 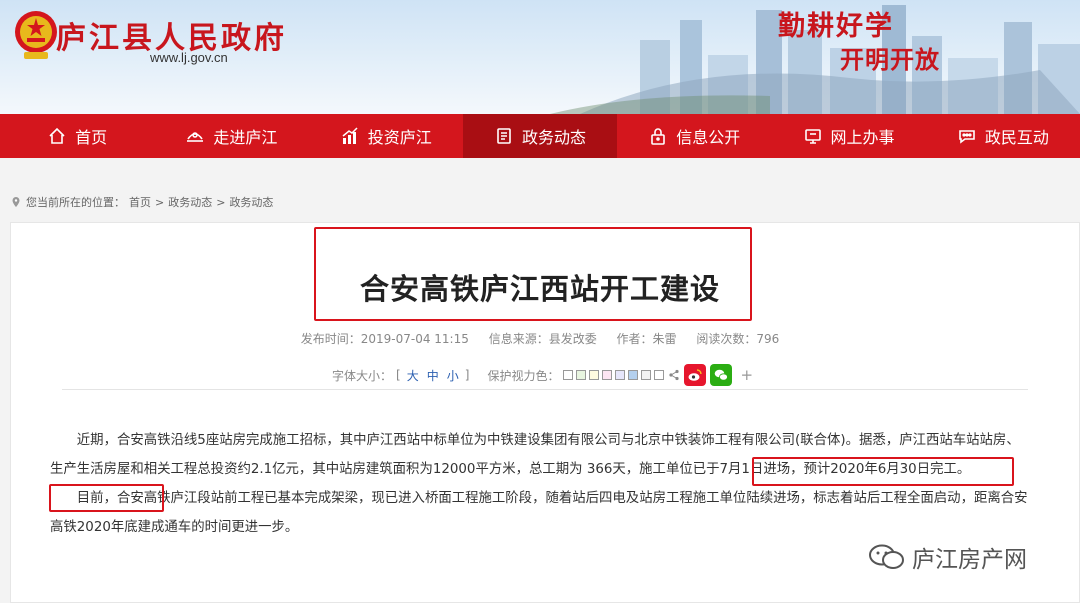 I want to click on author: 作者：朱雷, so click(x=646, y=339).